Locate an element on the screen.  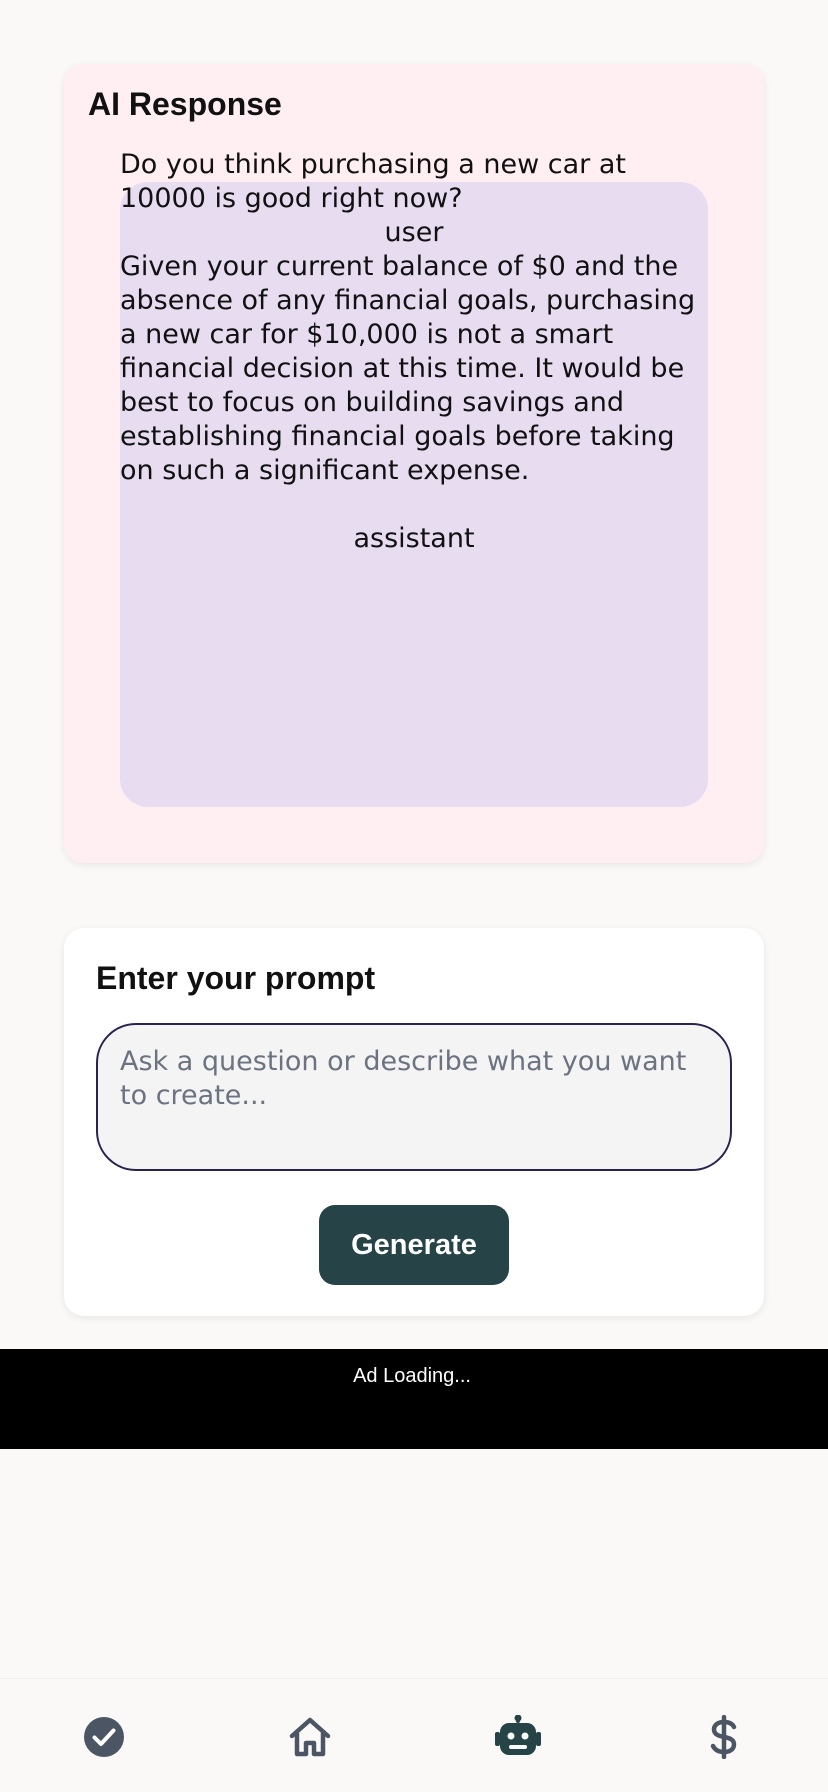
prompt-input is located at coordinates (414, 1097).